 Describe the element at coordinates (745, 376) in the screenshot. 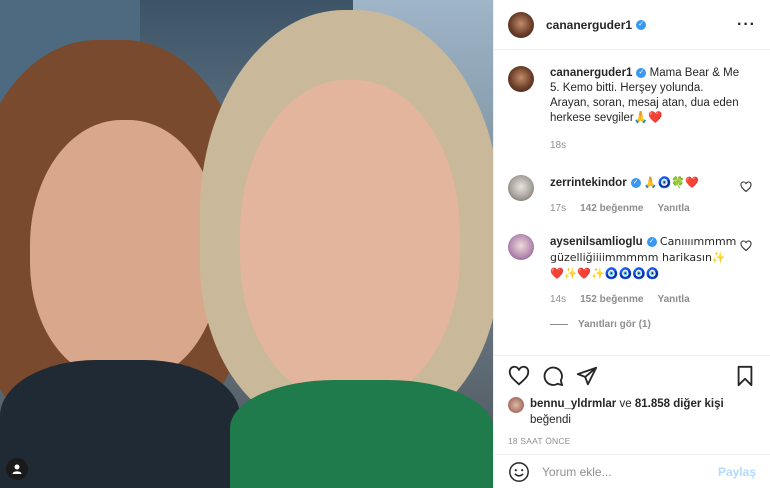

I see `bookmark-icon` at that location.